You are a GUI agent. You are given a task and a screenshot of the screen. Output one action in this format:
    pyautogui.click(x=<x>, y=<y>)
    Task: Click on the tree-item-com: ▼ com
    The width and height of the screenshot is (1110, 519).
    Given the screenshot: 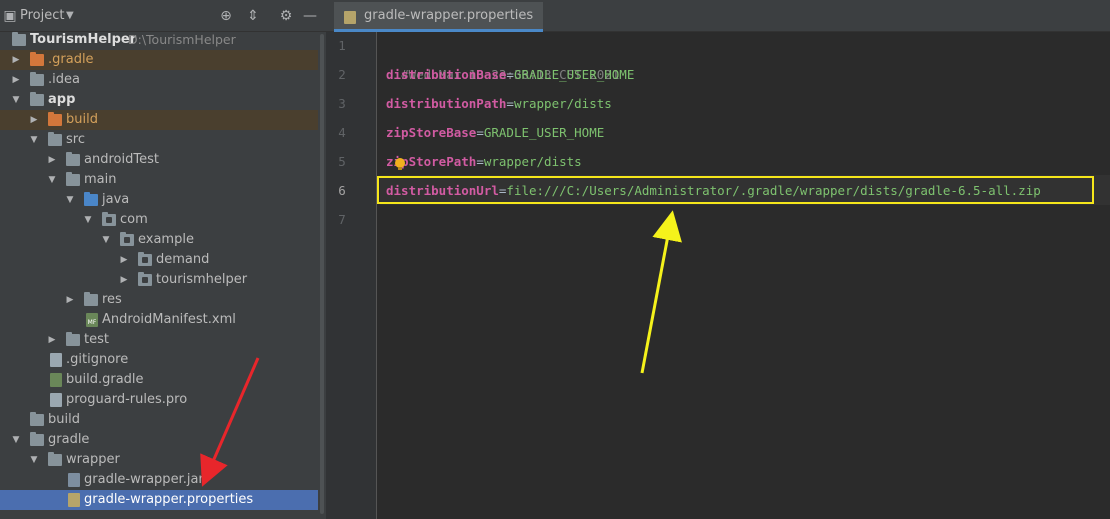 What is the action you would take?
    pyautogui.click(x=163, y=220)
    